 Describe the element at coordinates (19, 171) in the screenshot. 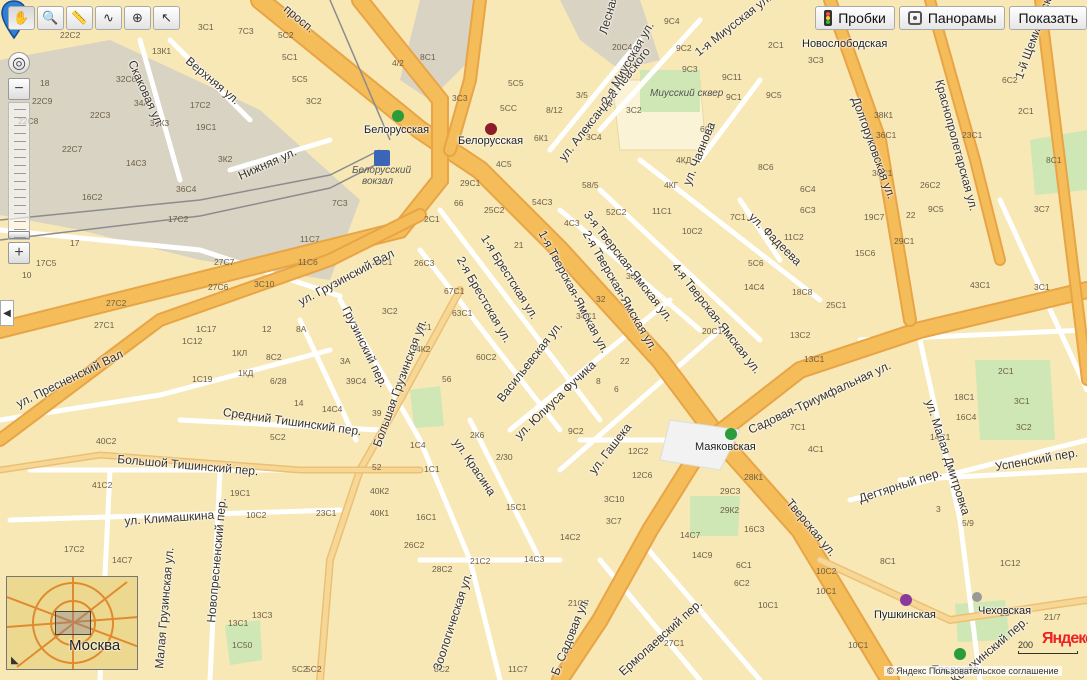

I see `zoom-slider` at that location.